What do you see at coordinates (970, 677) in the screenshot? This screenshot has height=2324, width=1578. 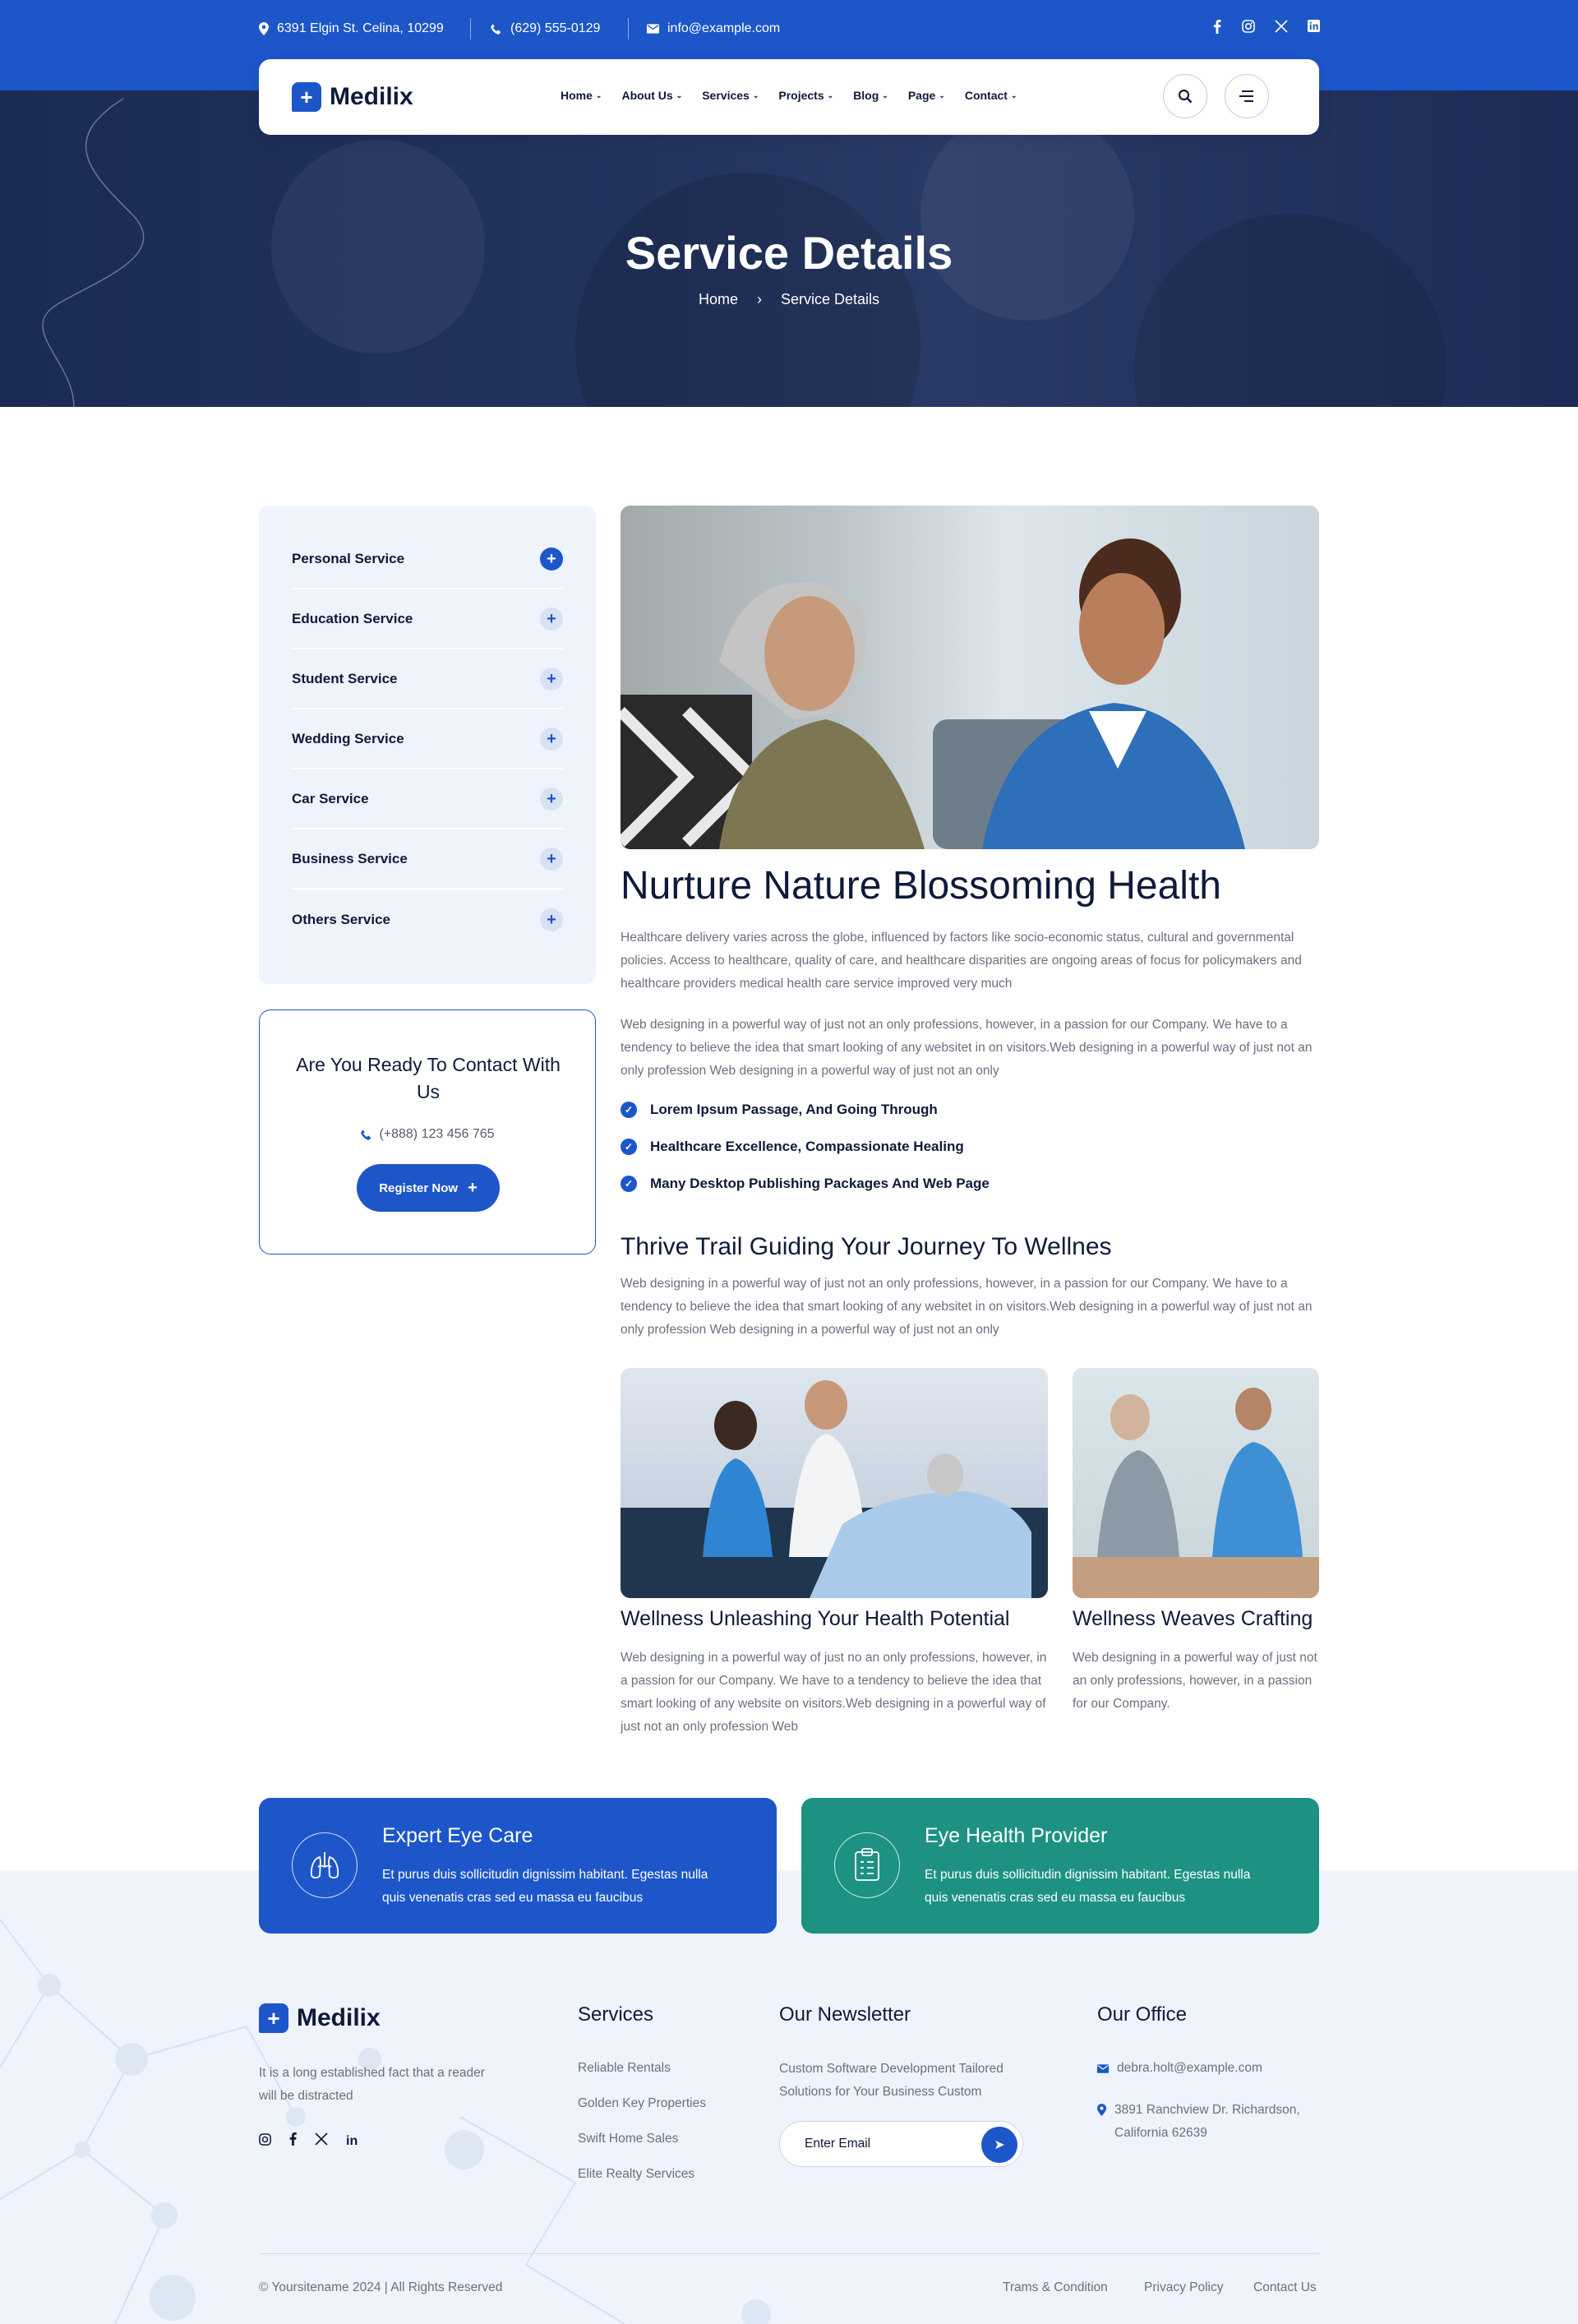 I see `hero-service-image` at bounding box center [970, 677].